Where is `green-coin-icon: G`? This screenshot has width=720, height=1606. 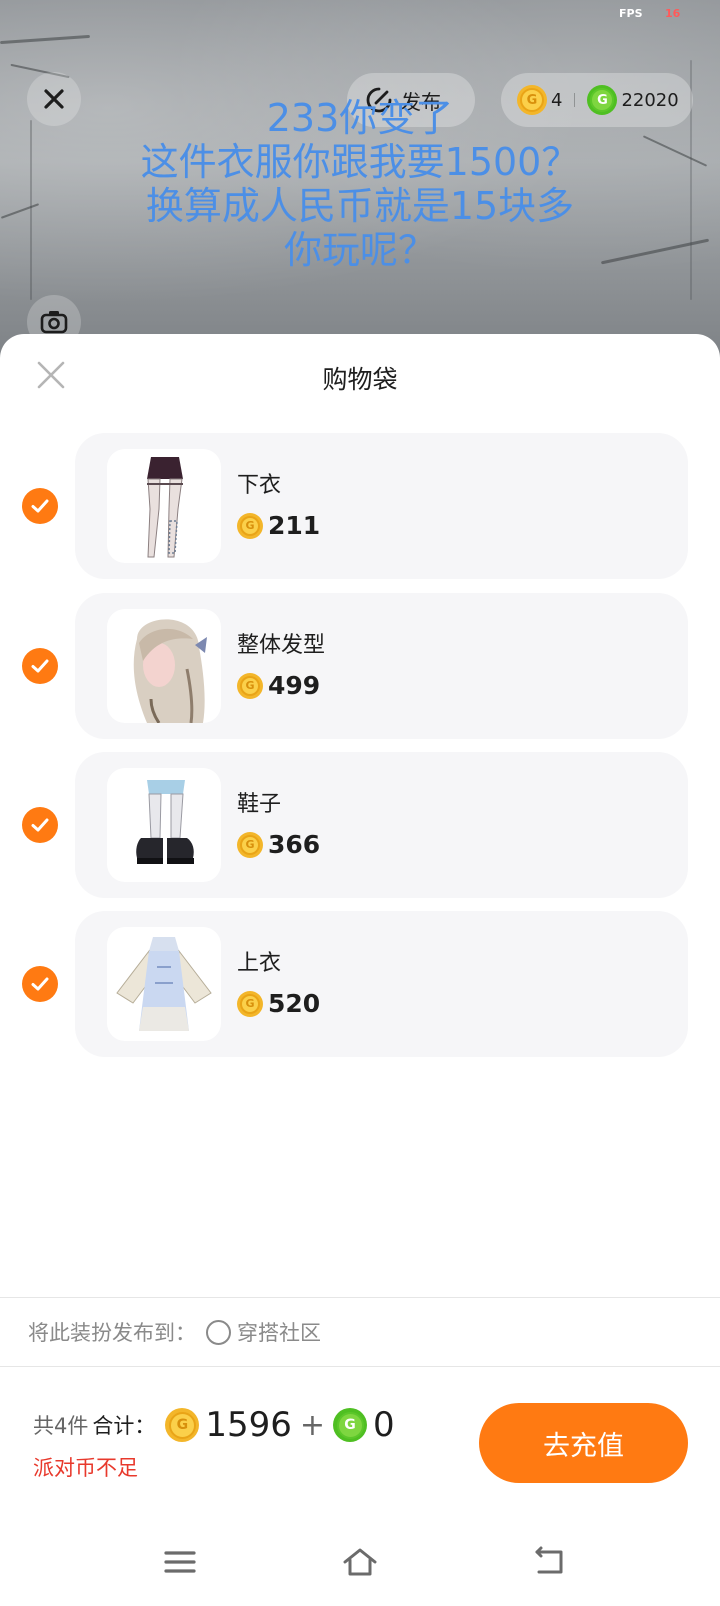
green-coin-icon: G is located at coordinates (350, 1425).